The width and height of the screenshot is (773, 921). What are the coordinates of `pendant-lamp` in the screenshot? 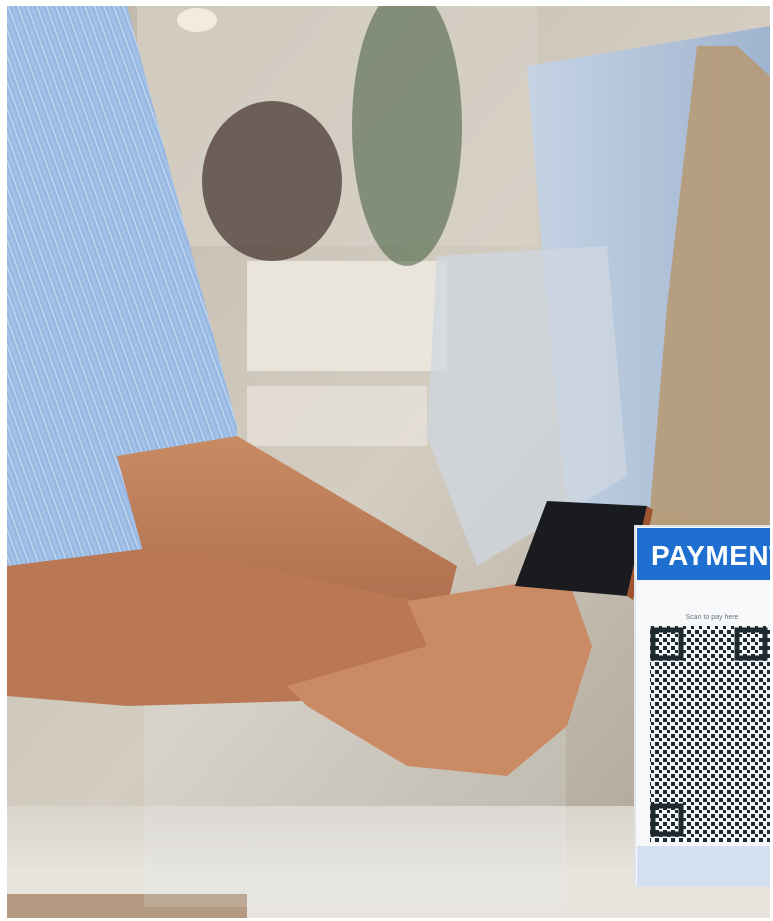 It's located at (197, 20).